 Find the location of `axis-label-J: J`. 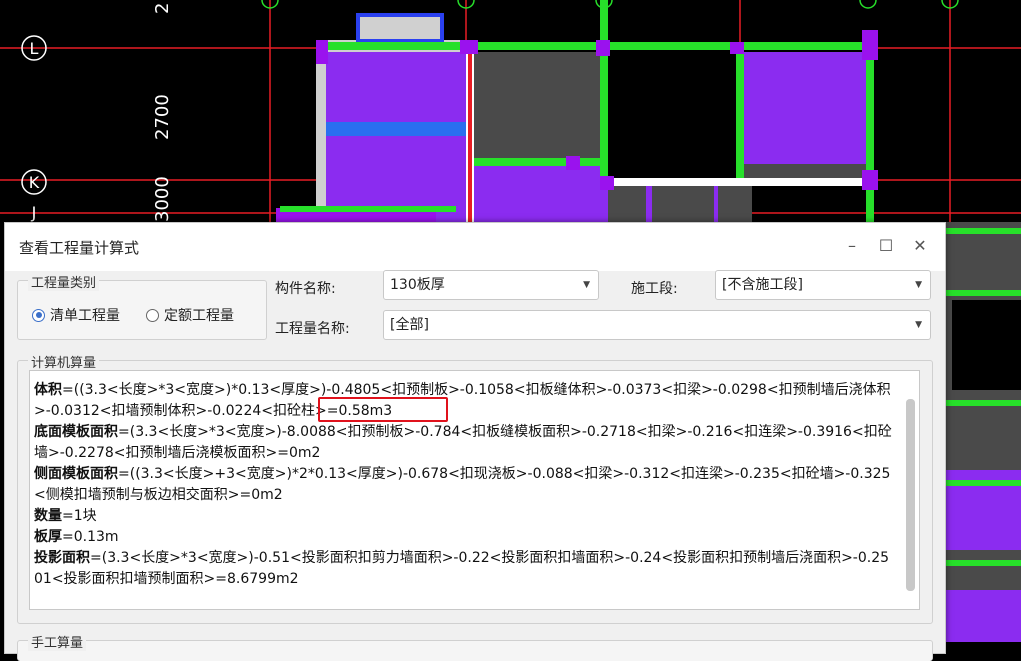

axis-label-J: J is located at coordinates (34, 212).